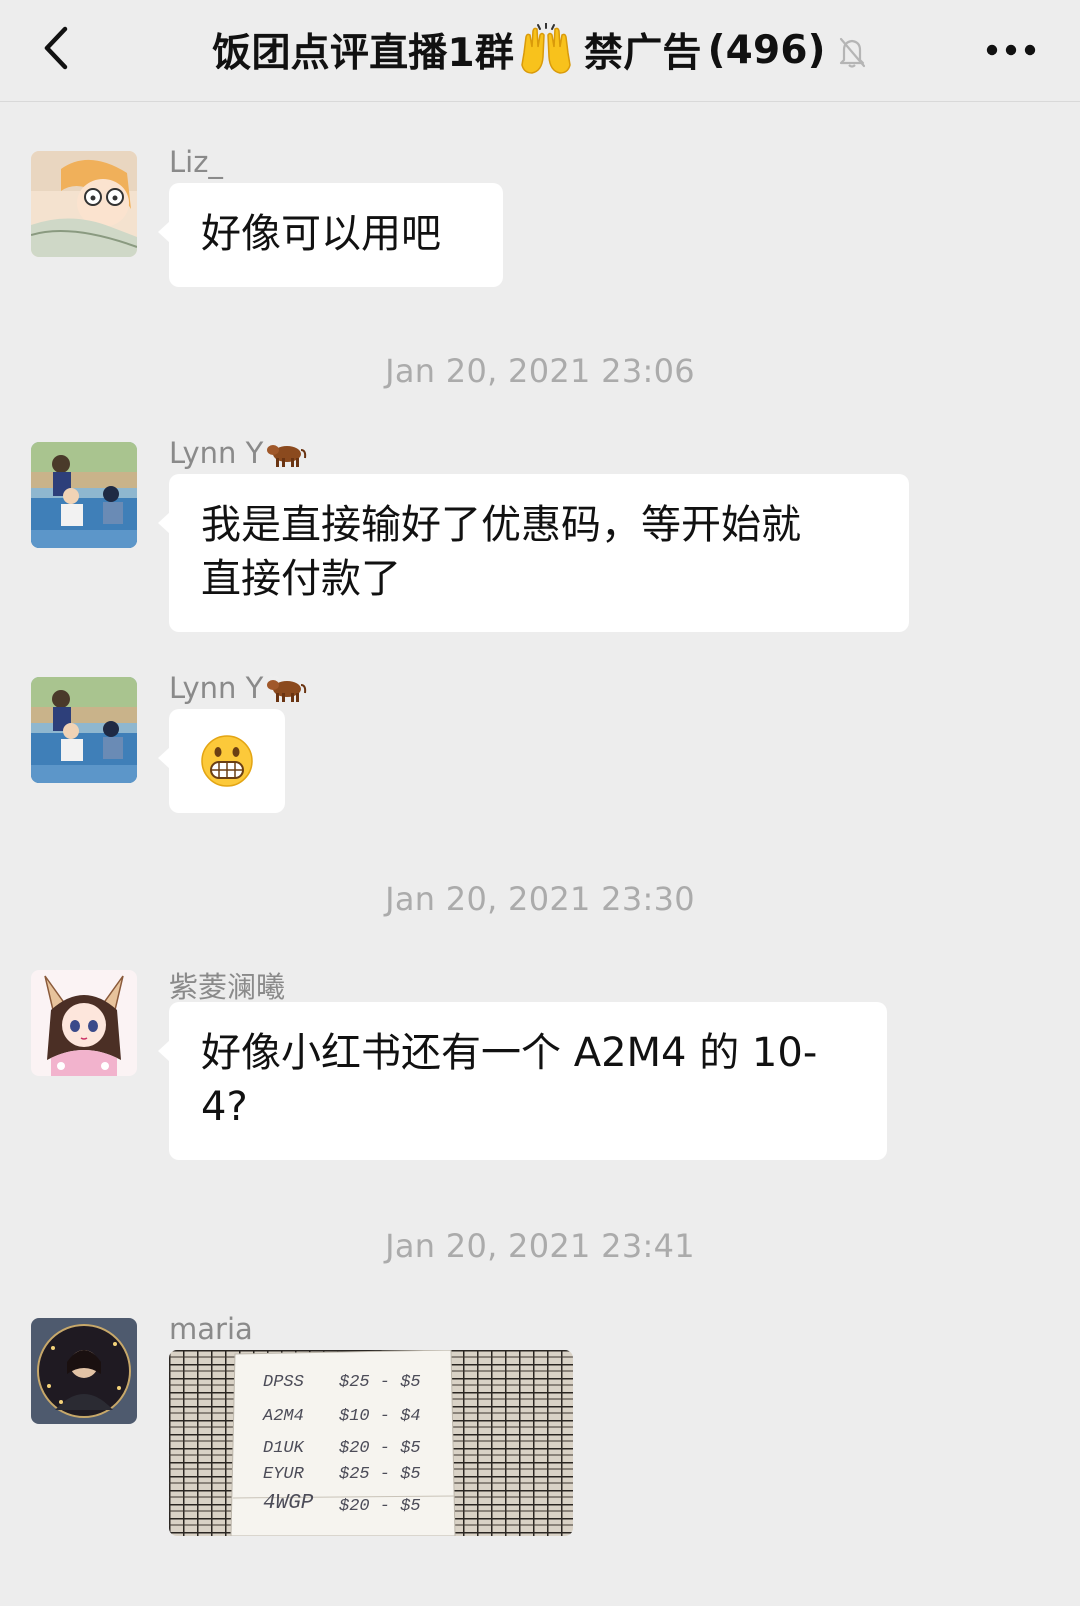 The image size is (1080, 1606). I want to click on group-name: 饭团点评直播1群, so click(363, 53).